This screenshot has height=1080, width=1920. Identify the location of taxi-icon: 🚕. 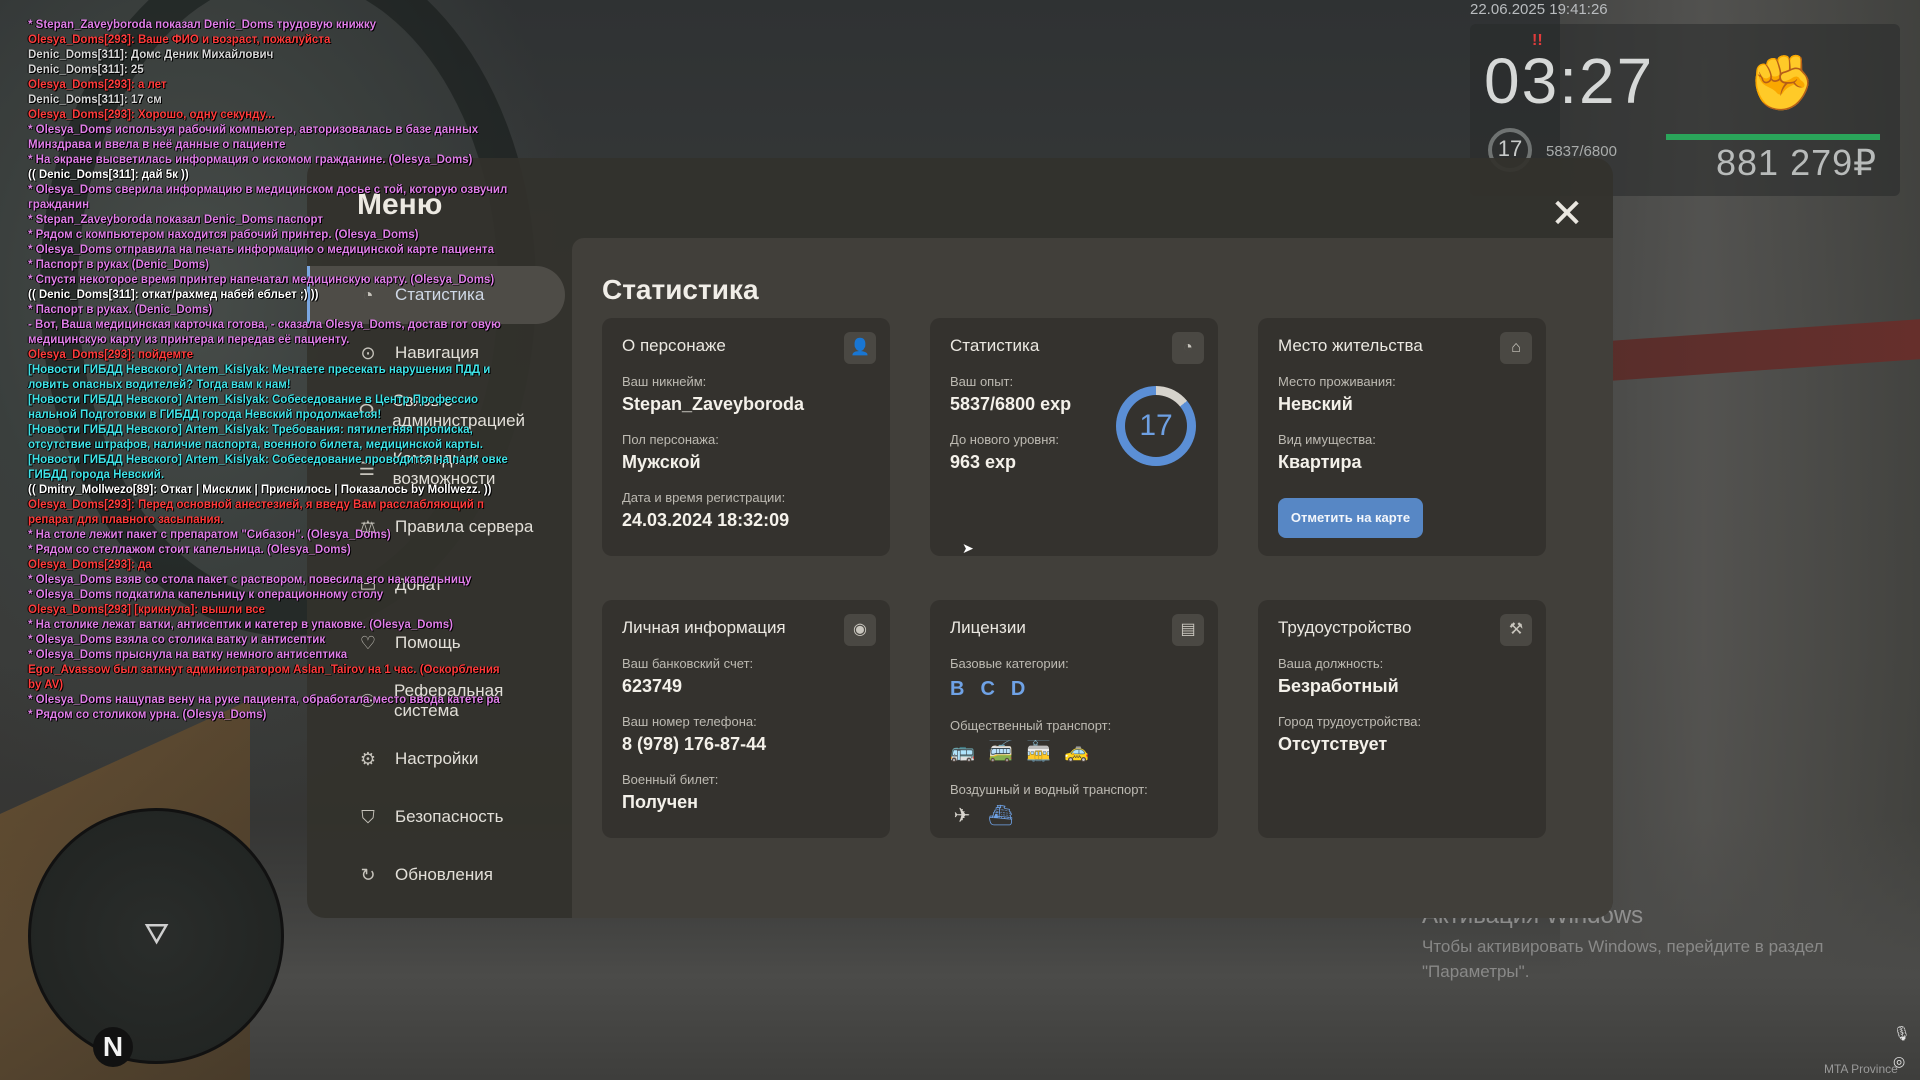
(1076, 752).